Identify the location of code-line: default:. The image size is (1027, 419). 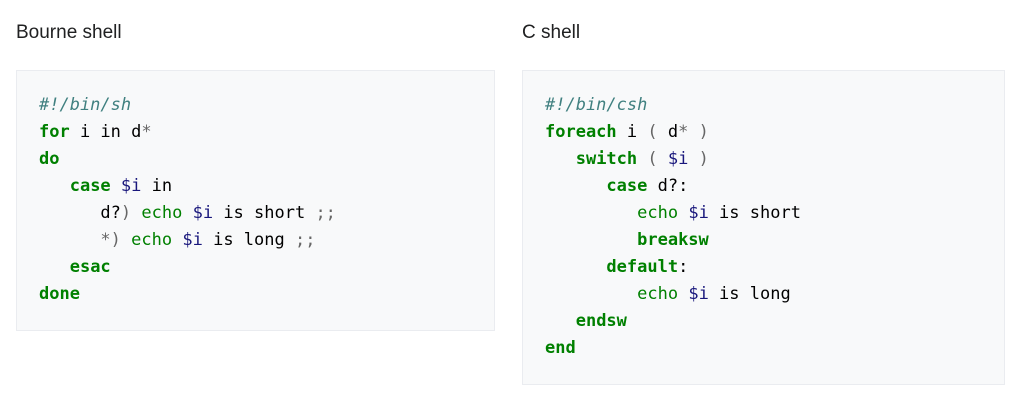
(774, 267).